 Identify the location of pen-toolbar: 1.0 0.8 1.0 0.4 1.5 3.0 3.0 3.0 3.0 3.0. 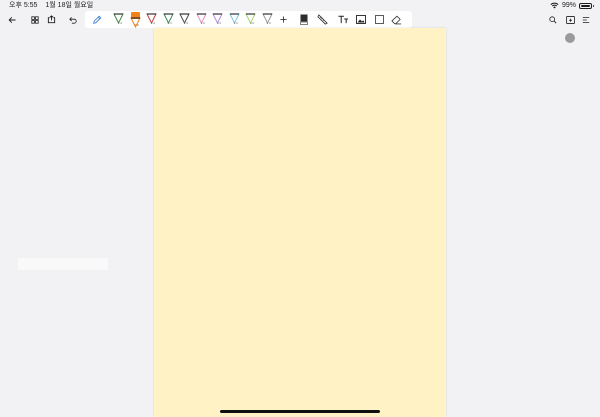
(248, 19).